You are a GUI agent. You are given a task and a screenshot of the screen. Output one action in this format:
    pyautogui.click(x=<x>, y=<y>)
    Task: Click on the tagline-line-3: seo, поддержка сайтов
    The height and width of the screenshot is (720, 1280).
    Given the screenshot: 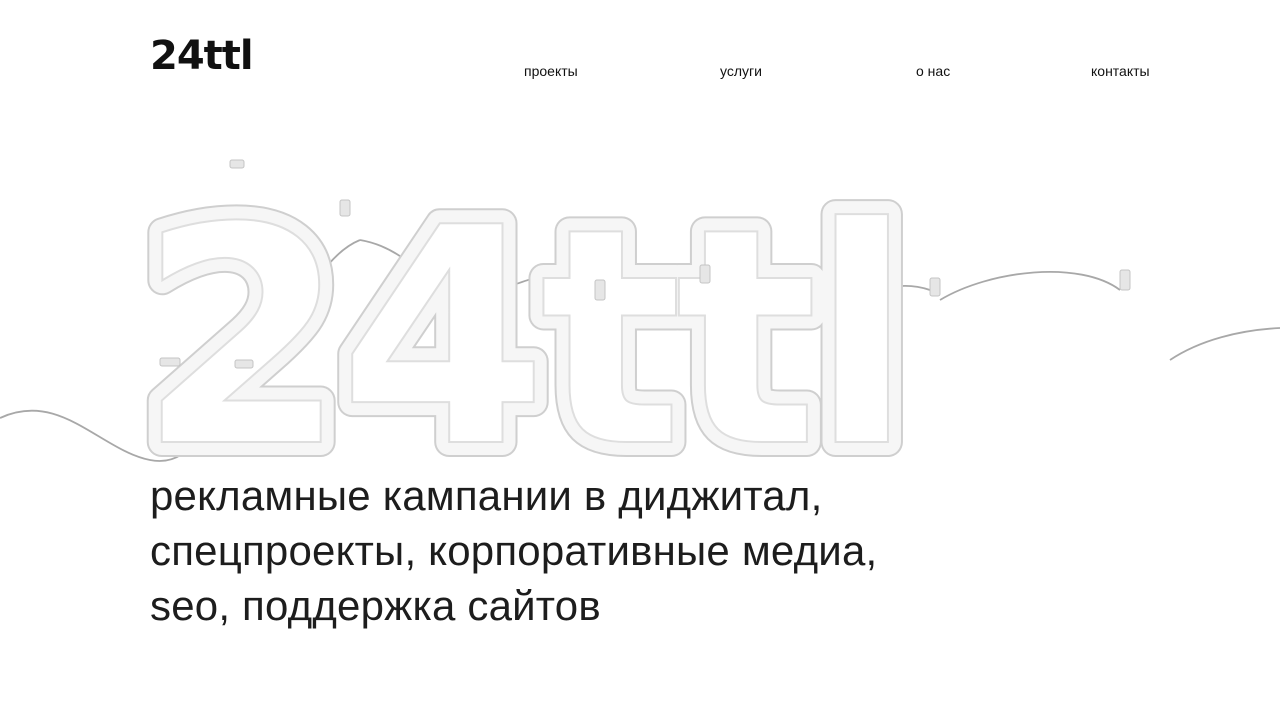 What is the action you would take?
    pyautogui.click(x=375, y=605)
    